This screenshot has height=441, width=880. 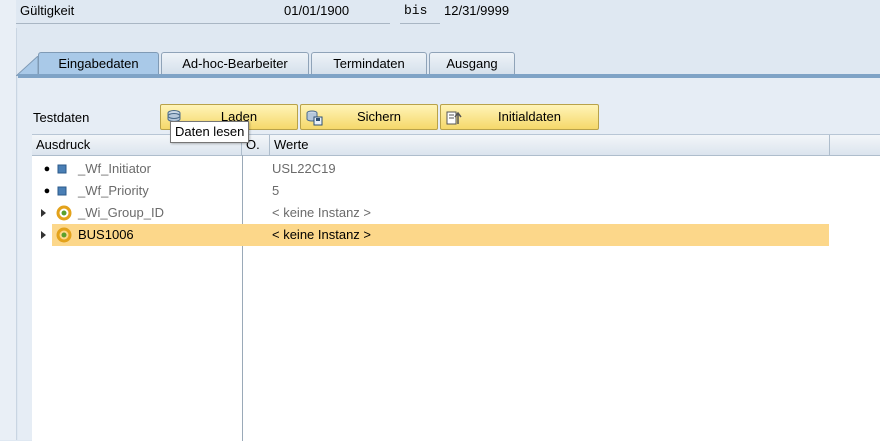 I want to click on save-disk-icon, so click(x=314, y=118).